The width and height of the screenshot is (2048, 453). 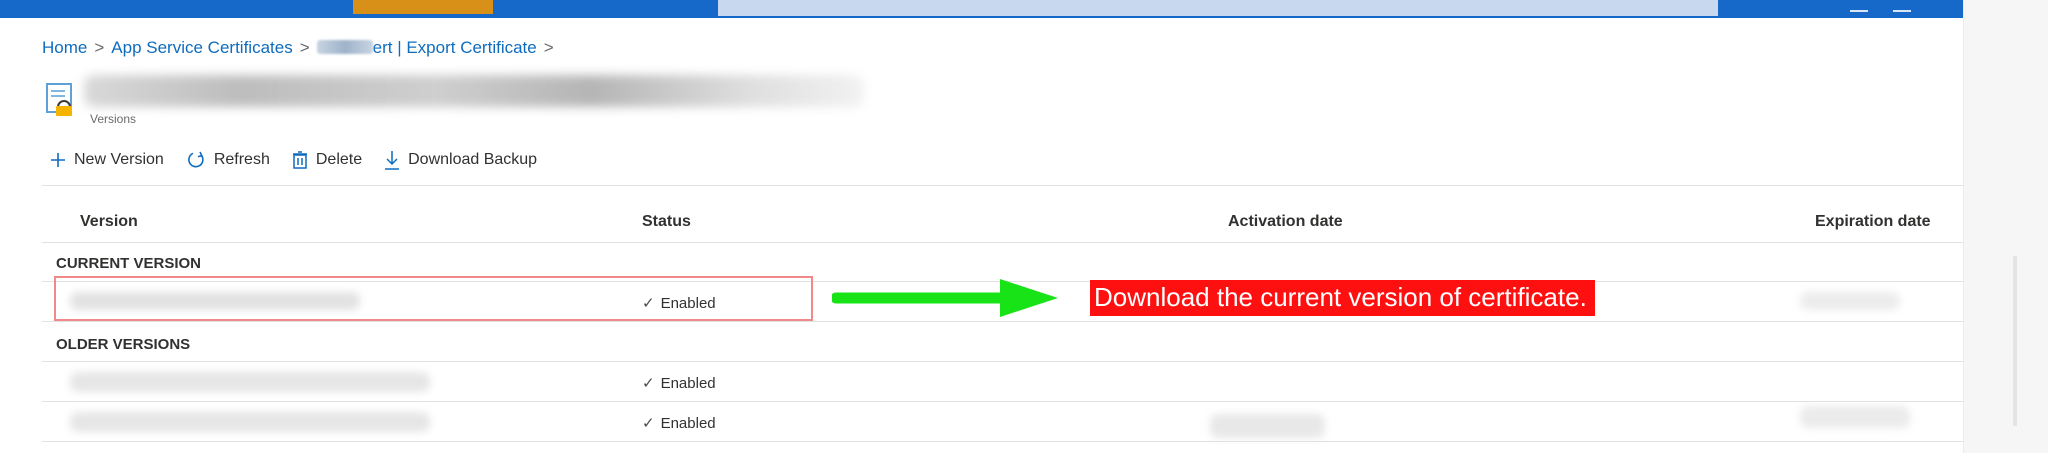 What do you see at coordinates (423, 7) in the screenshot?
I see `preview-badge` at bounding box center [423, 7].